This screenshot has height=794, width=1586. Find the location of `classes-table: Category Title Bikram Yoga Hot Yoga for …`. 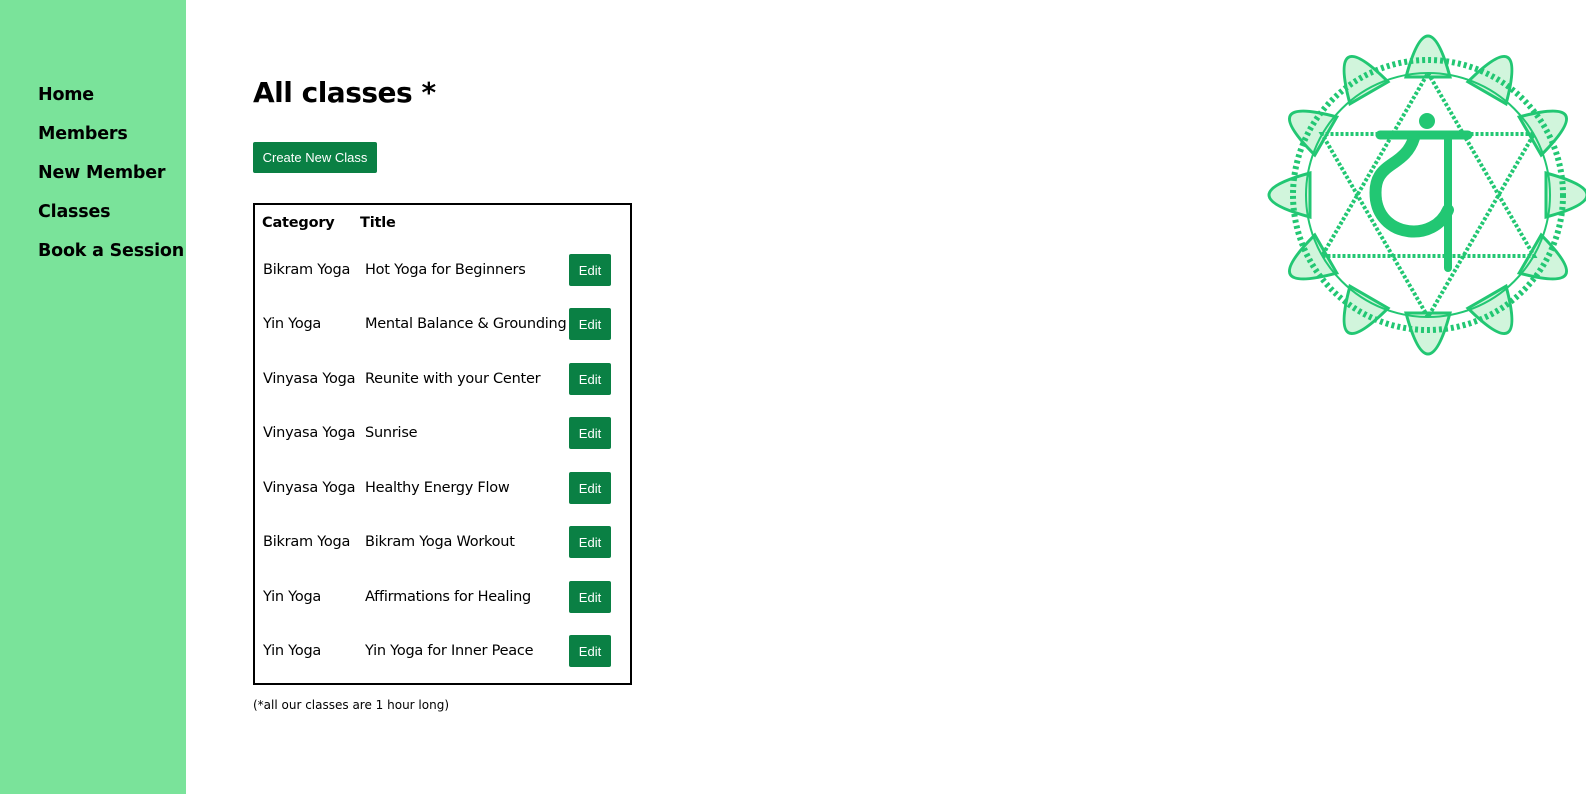

classes-table: Category Title Bikram Yoga Hot Yoga for … is located at coordinates (442, 444).